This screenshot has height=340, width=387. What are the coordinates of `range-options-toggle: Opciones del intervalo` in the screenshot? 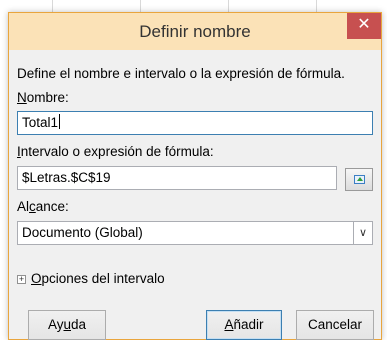 It's located at (98, 278).